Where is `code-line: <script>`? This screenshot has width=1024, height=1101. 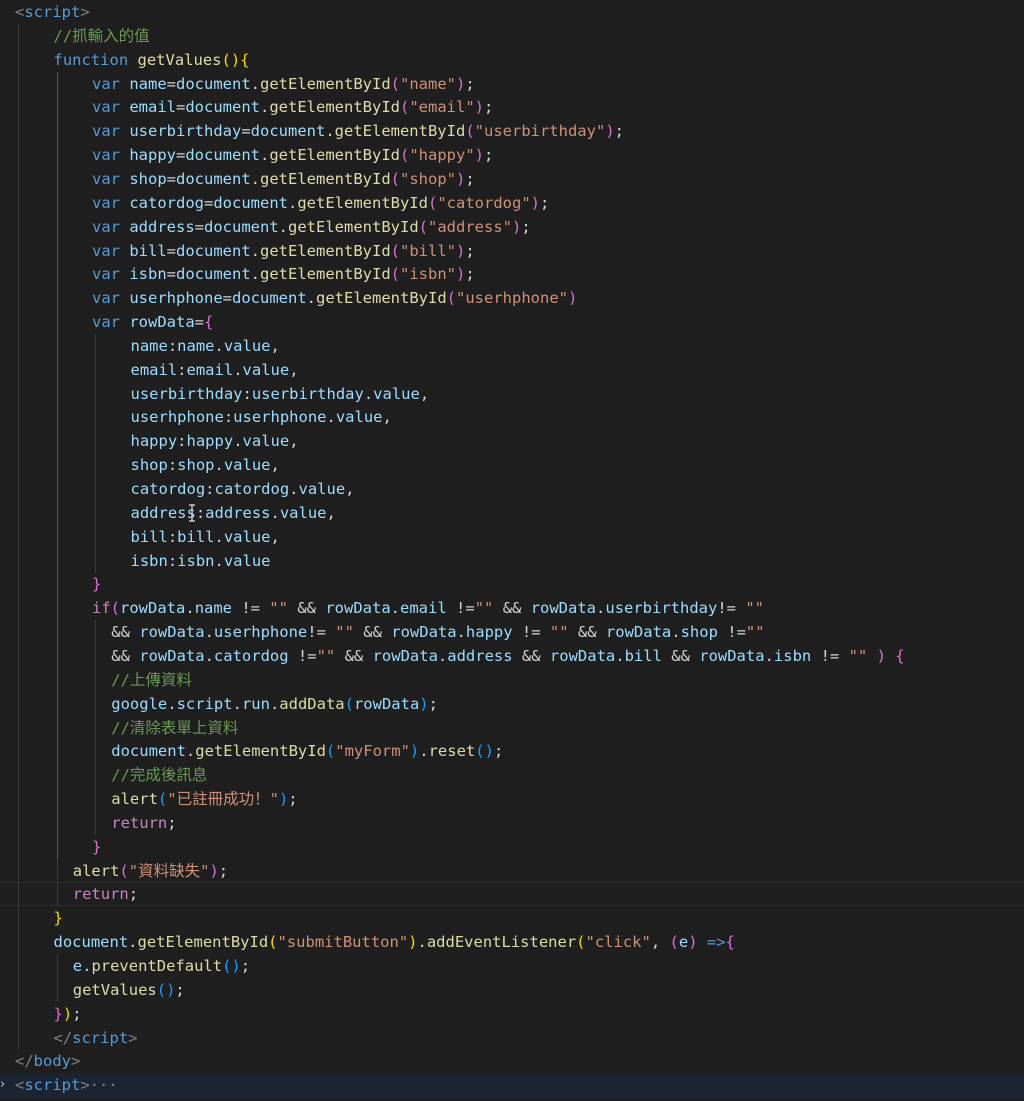 code-line: <script> is located at coordinates (512, 12).